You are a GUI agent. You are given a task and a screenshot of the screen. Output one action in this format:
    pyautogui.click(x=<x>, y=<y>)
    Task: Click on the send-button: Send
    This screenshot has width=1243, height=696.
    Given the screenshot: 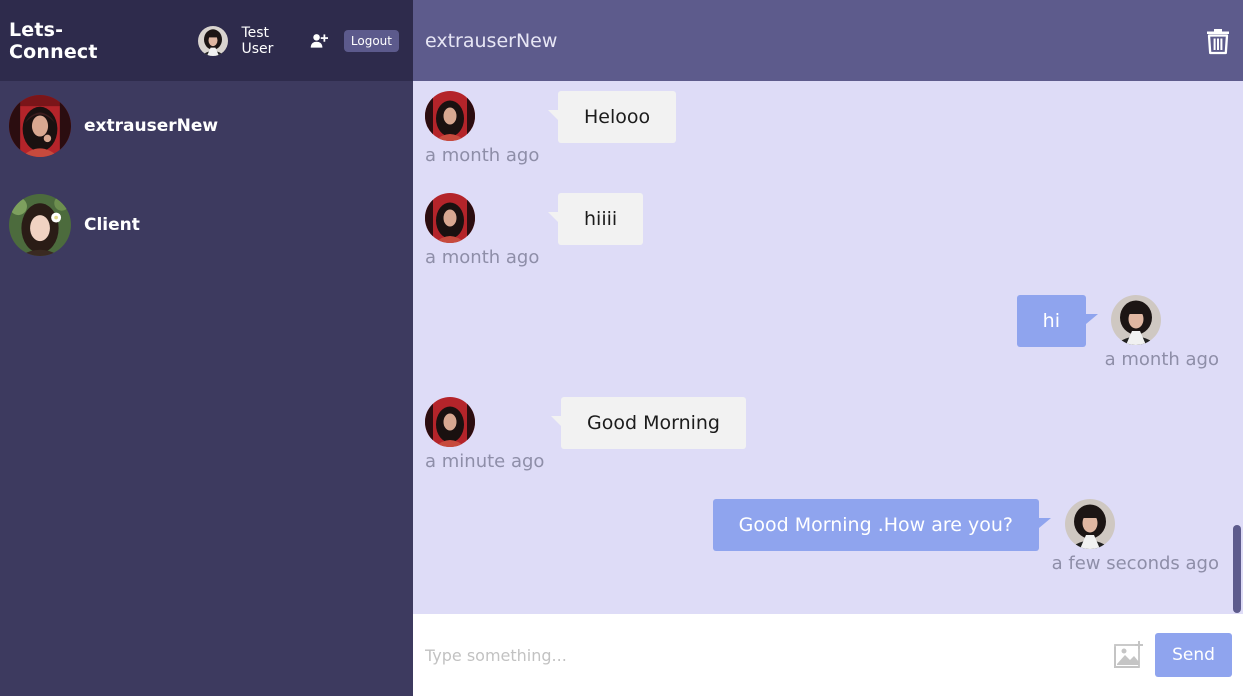 What is the action you would take?
    pyautogui.click(x=1193, y=655)
    